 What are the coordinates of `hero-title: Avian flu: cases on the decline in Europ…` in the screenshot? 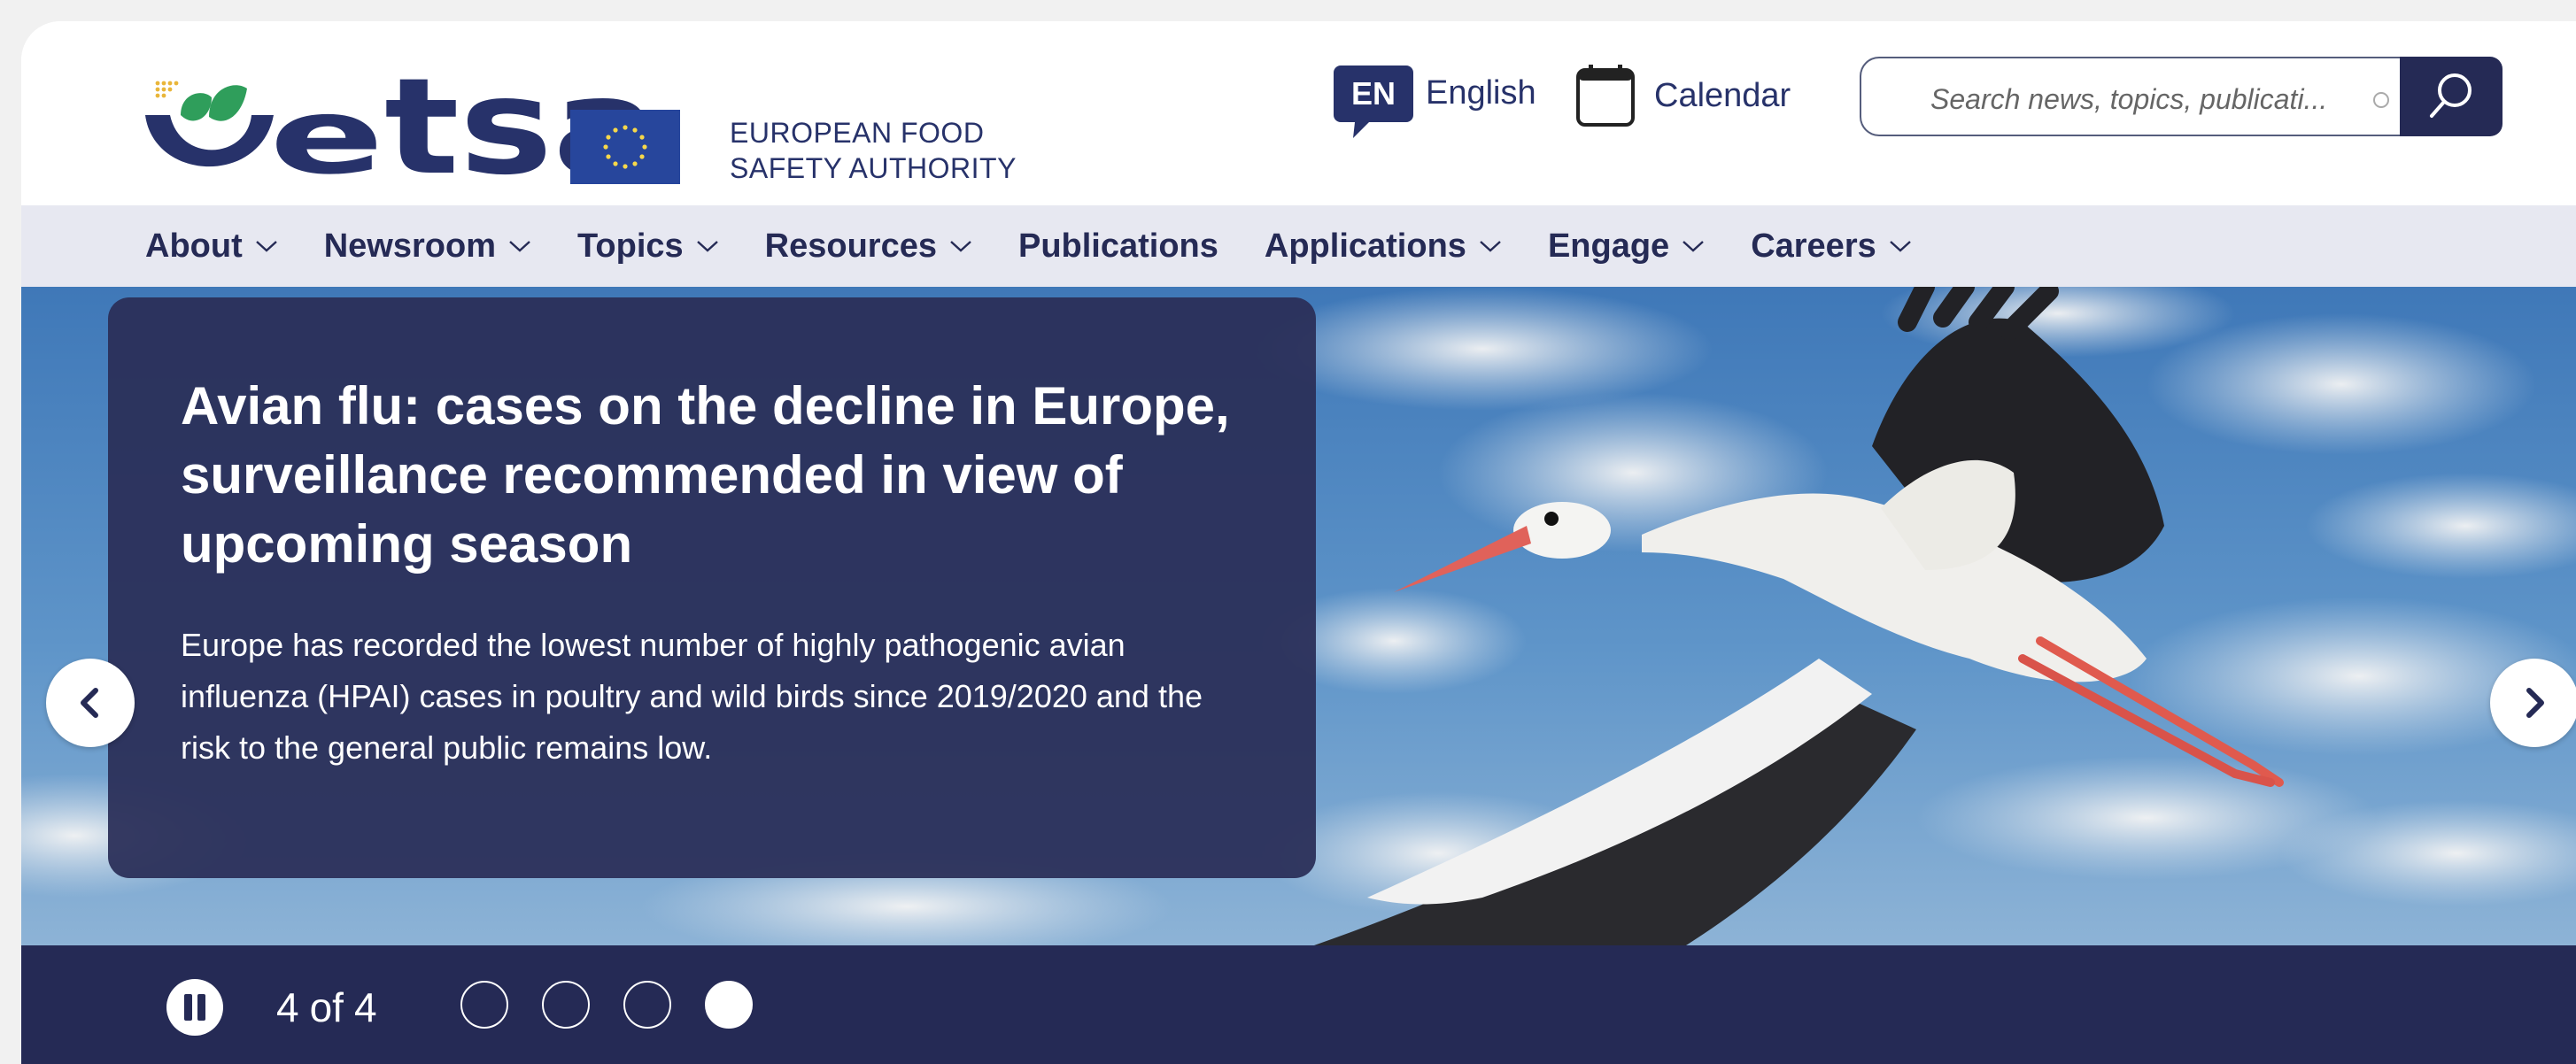 It's located at (712, 475).